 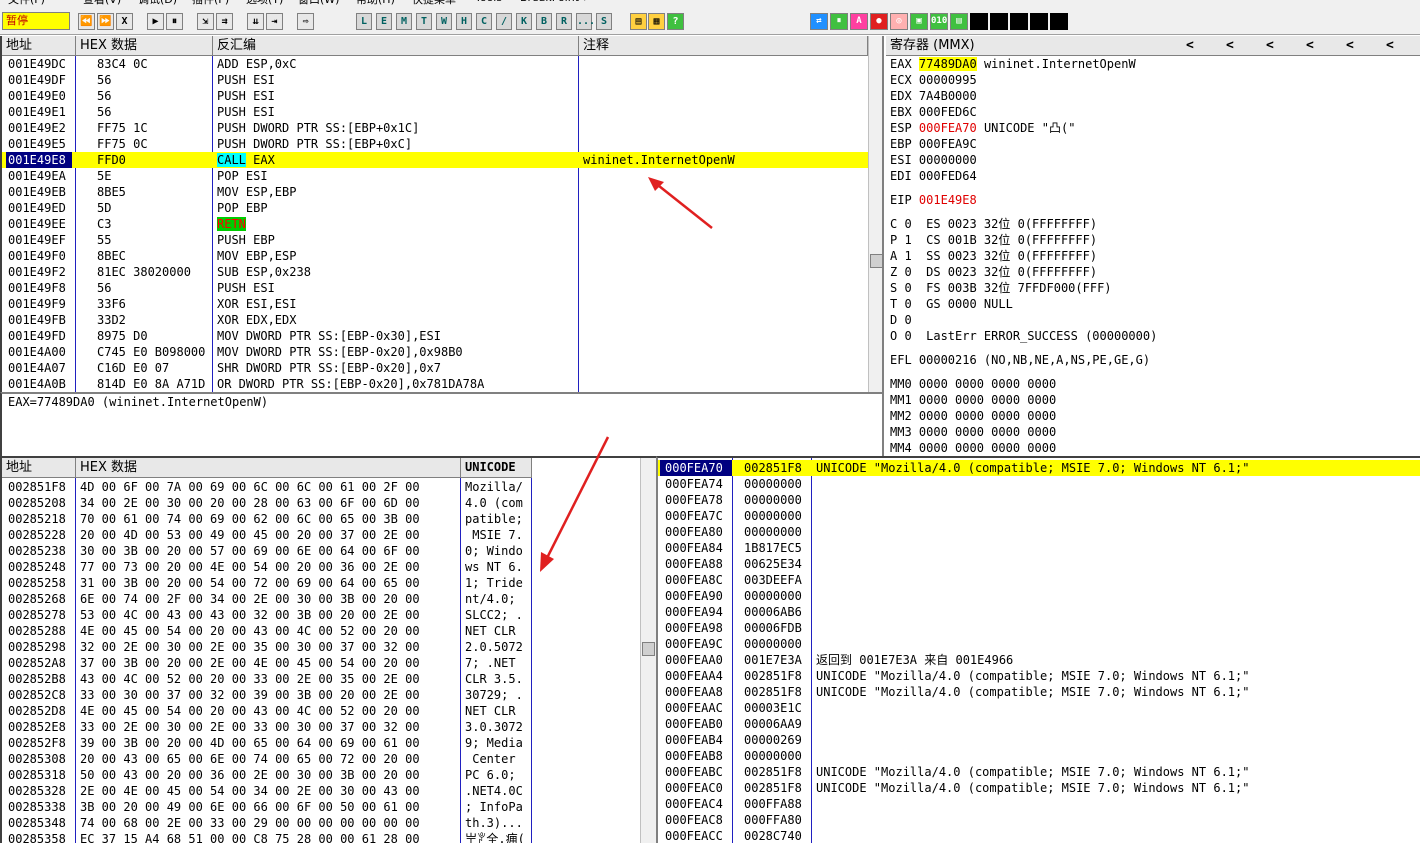 What do you see at coordinates (948, 128) in the screenshot?
I see `register-value: 000FEA70` at bounding box center [948, 128].